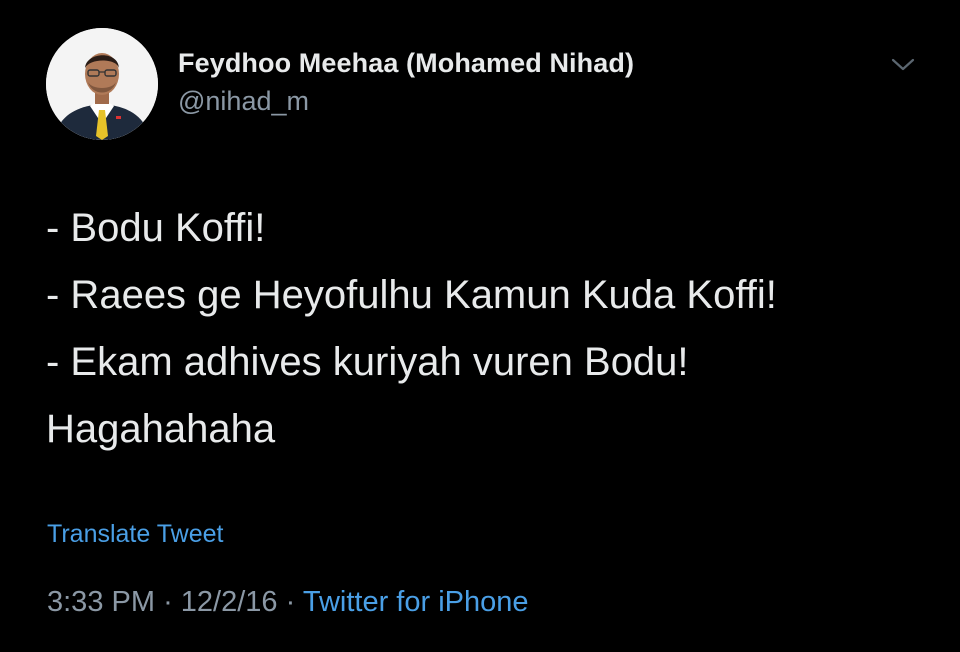 The image size is (960, 652). I want to click on tweet-source-link: Twitter for iPhone, so click(416, 602).